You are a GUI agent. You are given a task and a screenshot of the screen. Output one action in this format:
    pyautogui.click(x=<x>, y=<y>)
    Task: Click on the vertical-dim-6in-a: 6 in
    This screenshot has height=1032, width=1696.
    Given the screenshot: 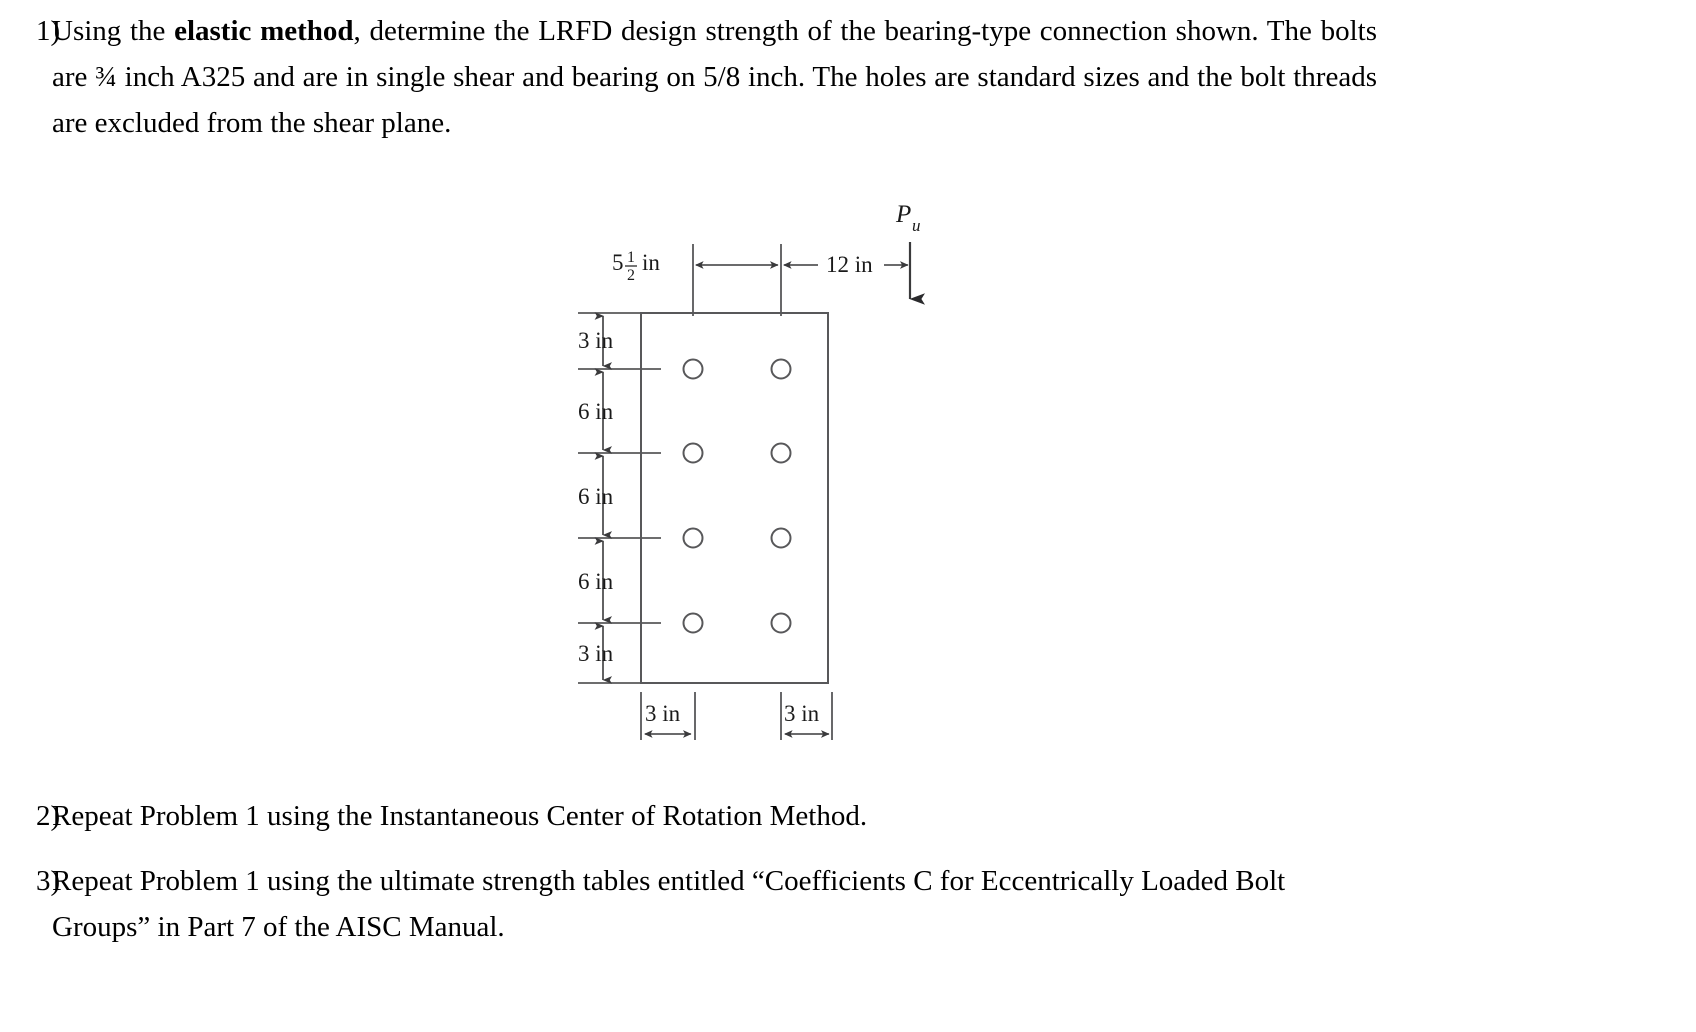 What is the action you would take?
    pyautogui.click(x=596, y=411)
    